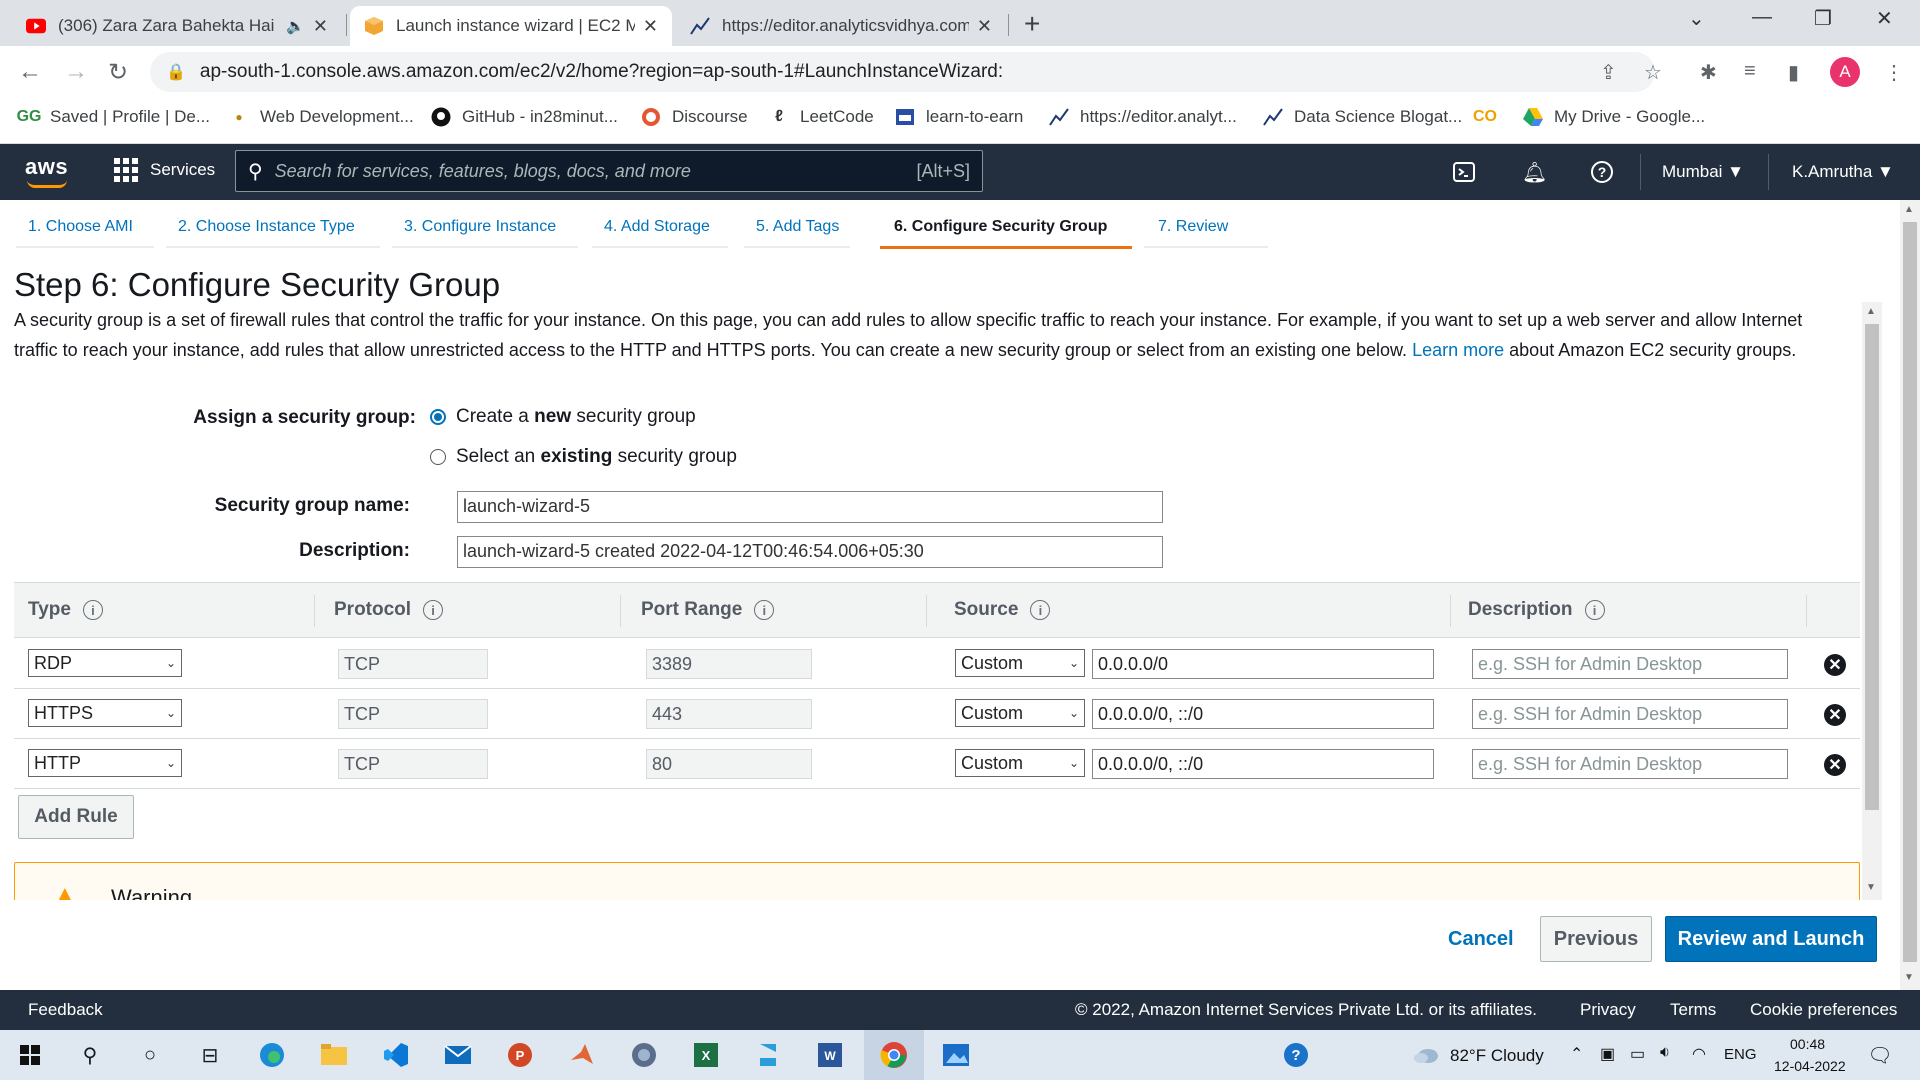 This screenshot has width=1920, height=1080. Describe the element at coordinates (438, 457) in the screenshot. I see `radio-button` at that location.